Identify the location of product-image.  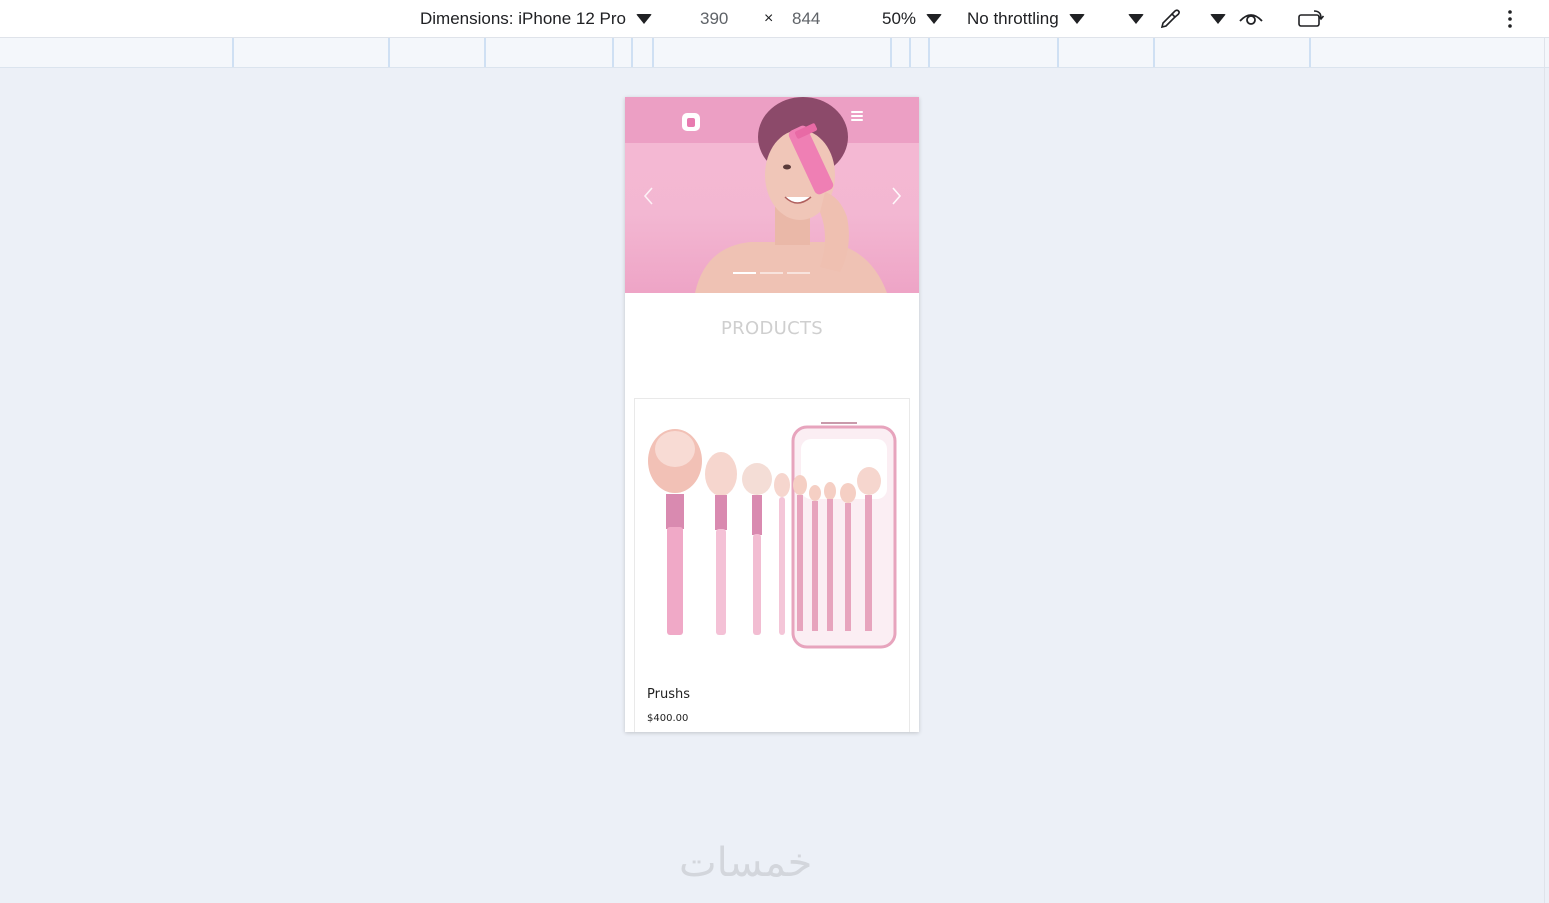
(772, 535).